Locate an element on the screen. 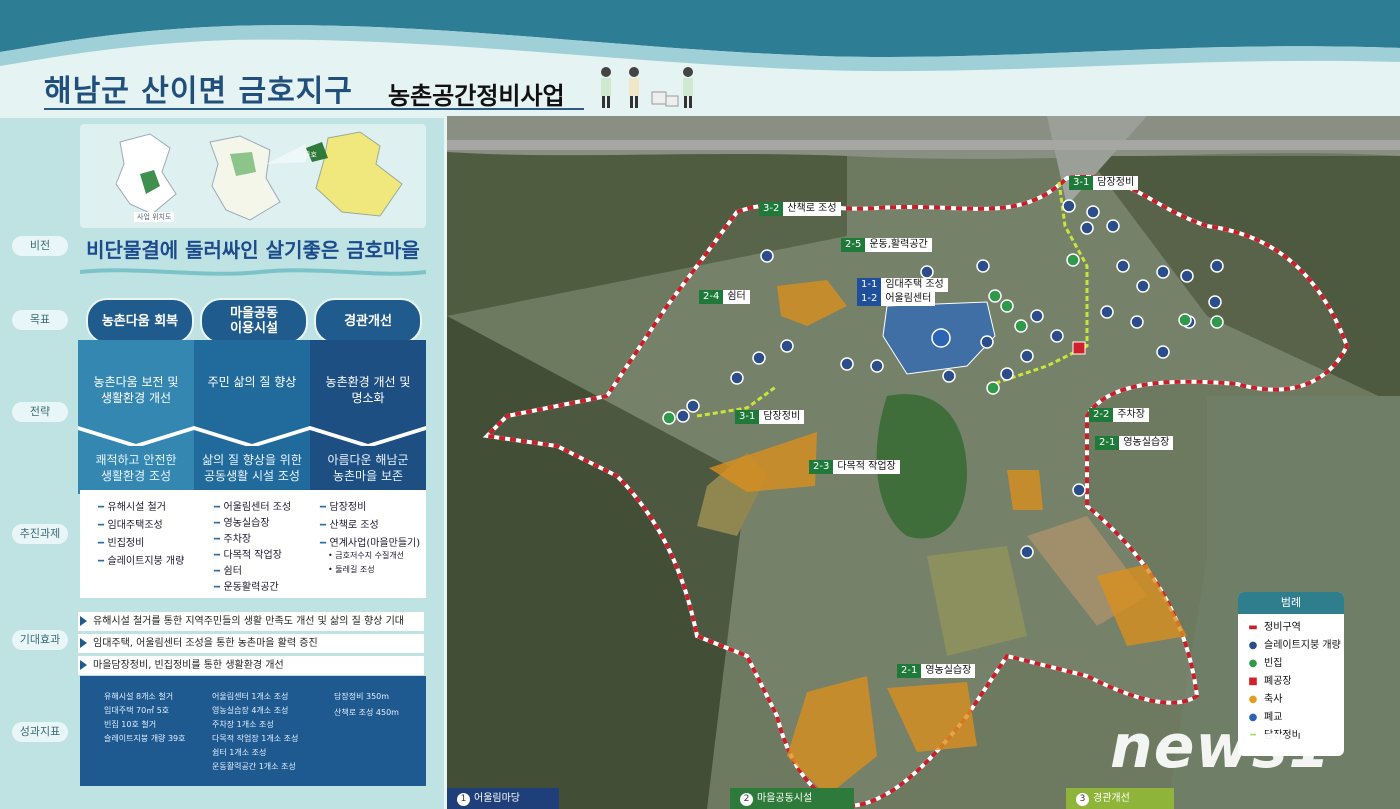 The width and height of the screenshot is (1400, 809). boundary-line-icon: ▬ is located at coordinates (1253, 627).